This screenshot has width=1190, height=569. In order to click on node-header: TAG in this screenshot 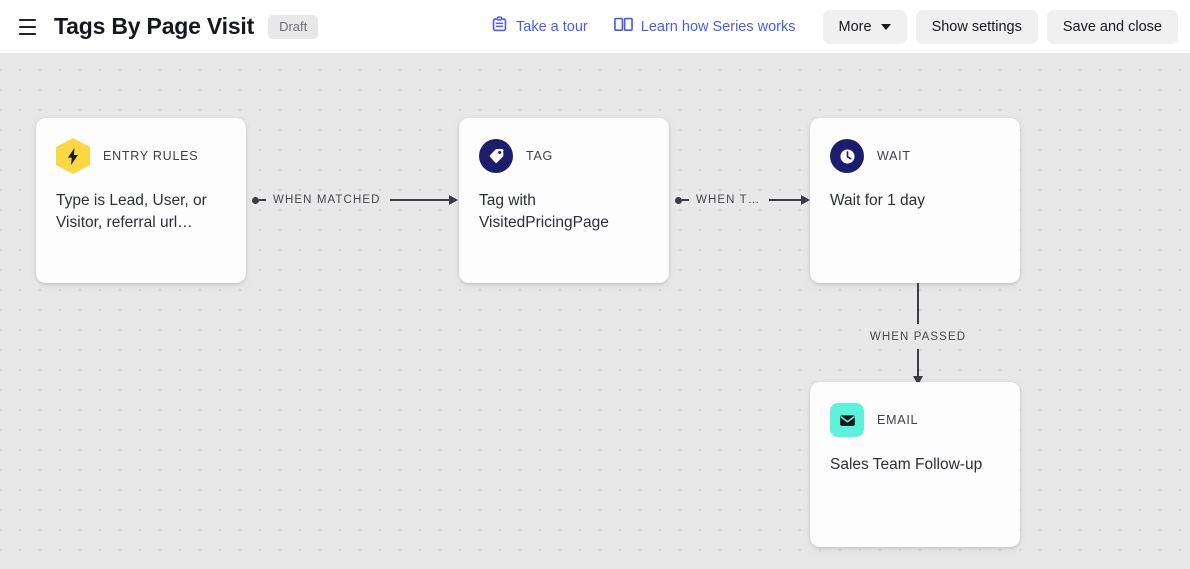, I will do `click(564, 156)`.